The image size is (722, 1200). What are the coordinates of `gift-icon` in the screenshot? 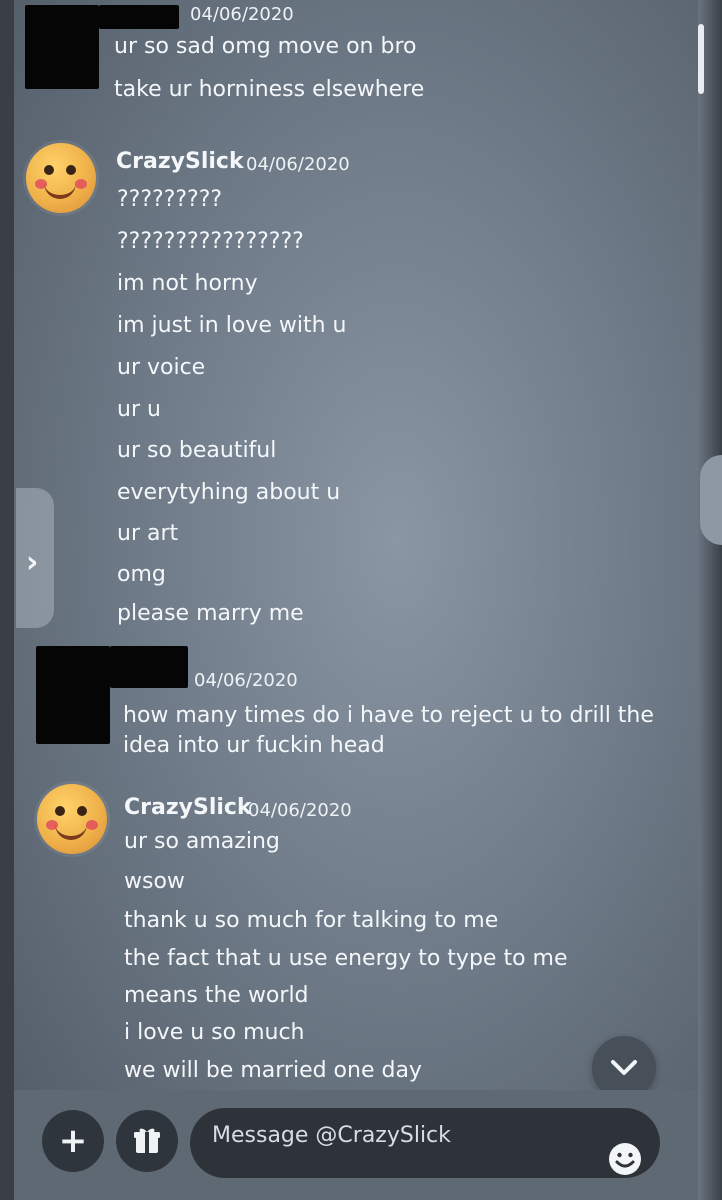 It's located at (147, 1140).